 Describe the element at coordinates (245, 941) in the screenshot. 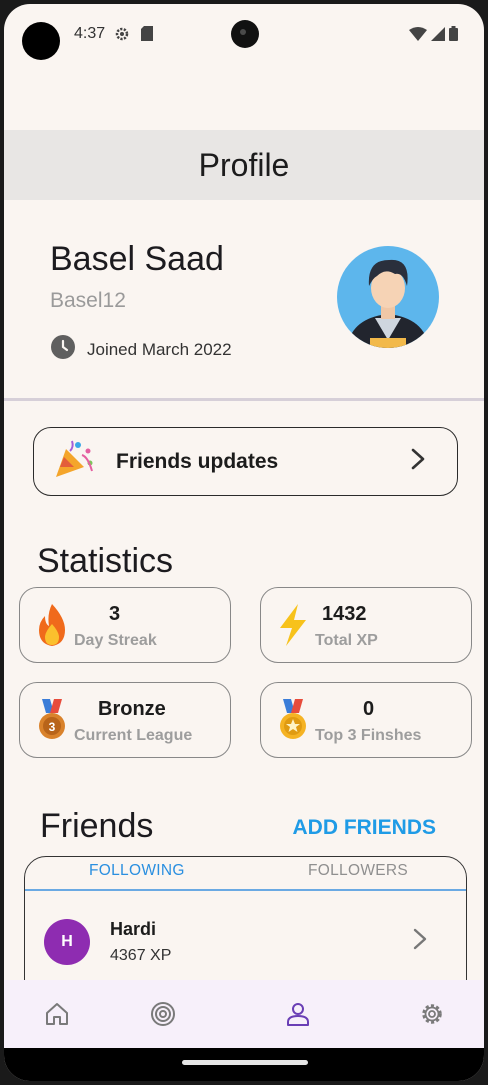

I see `friend-list-item: H Hardi 4367 XP` at that location.